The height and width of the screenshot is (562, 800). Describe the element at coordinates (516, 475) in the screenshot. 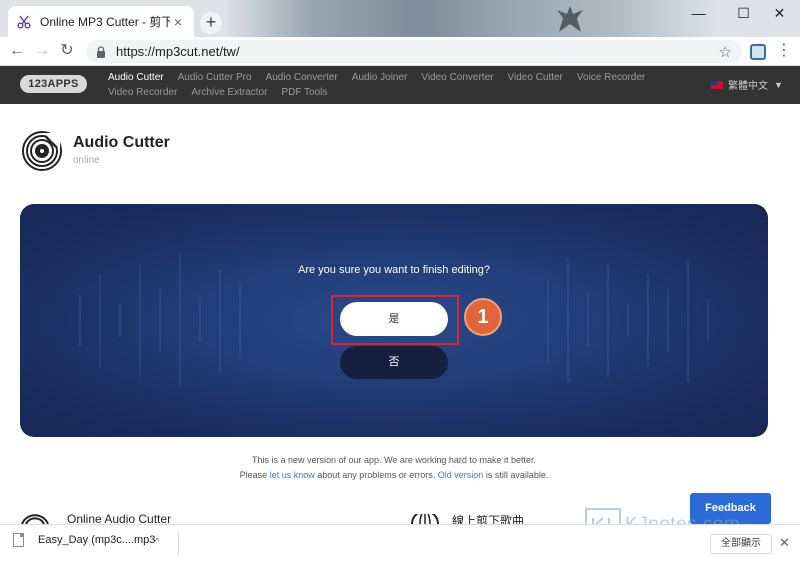

I see `notice-text-after: is still available.` at that location.